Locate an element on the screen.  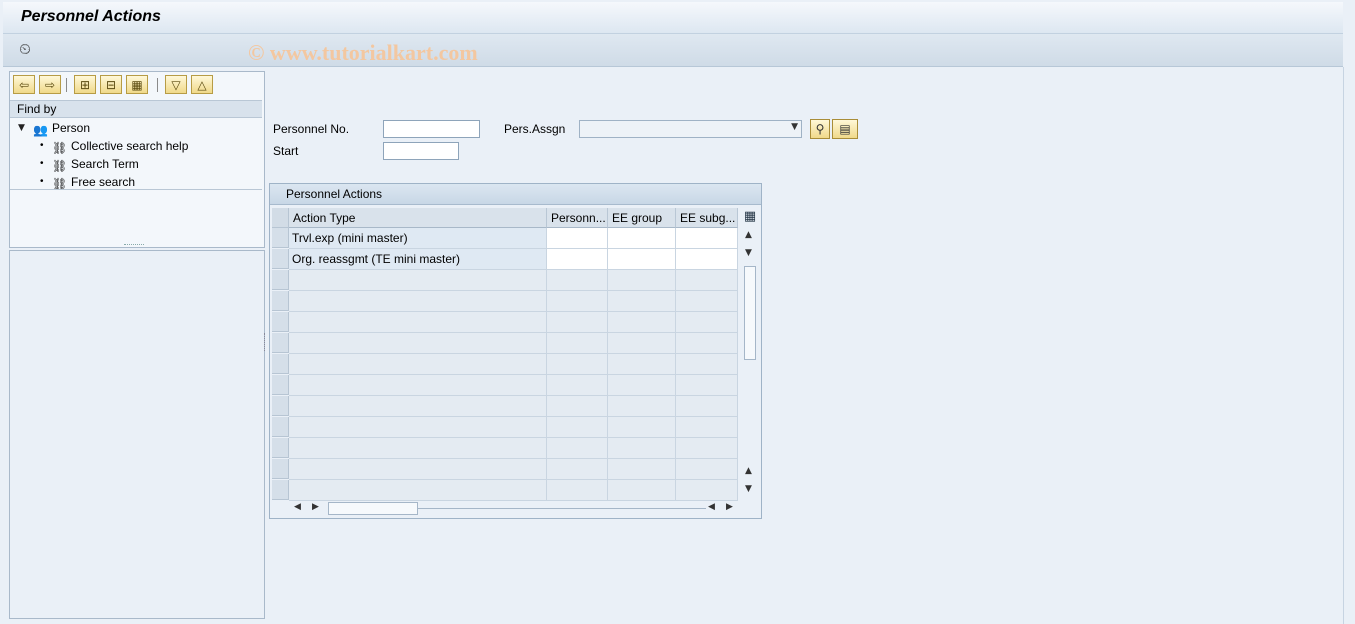
collapse-icon: ⊟ is located at coordinates (111, 84).